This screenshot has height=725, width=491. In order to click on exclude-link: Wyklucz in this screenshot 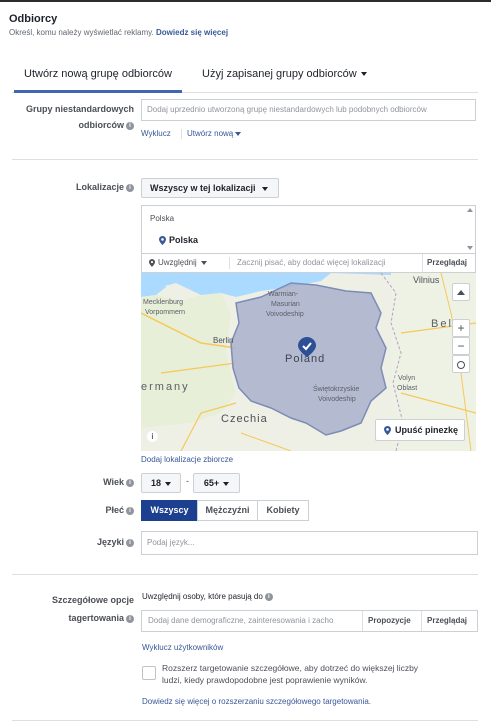, I will do `click(156, 133)`.